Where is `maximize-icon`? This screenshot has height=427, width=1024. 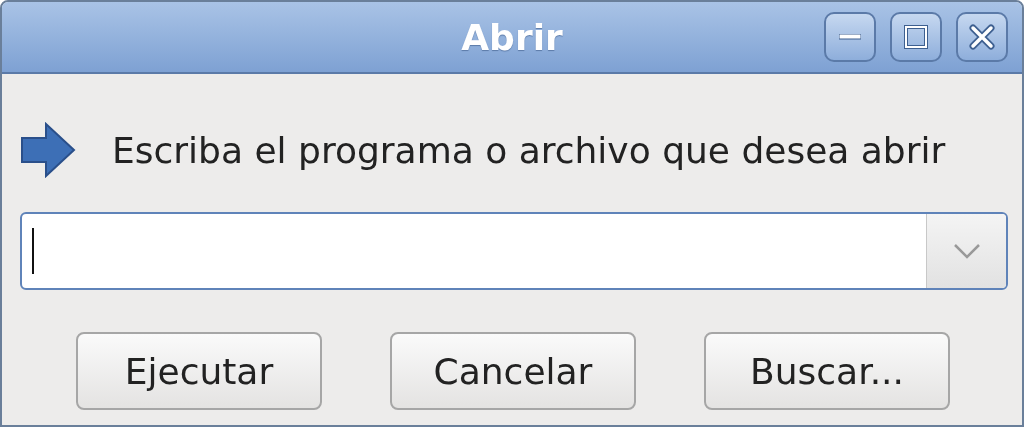 maximize-icon is located at coordinates (916, 37).